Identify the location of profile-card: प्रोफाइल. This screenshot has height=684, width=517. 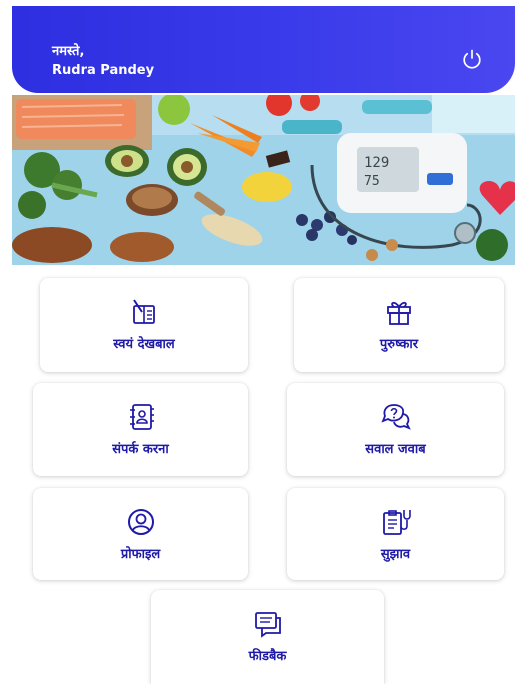
(140, 534).